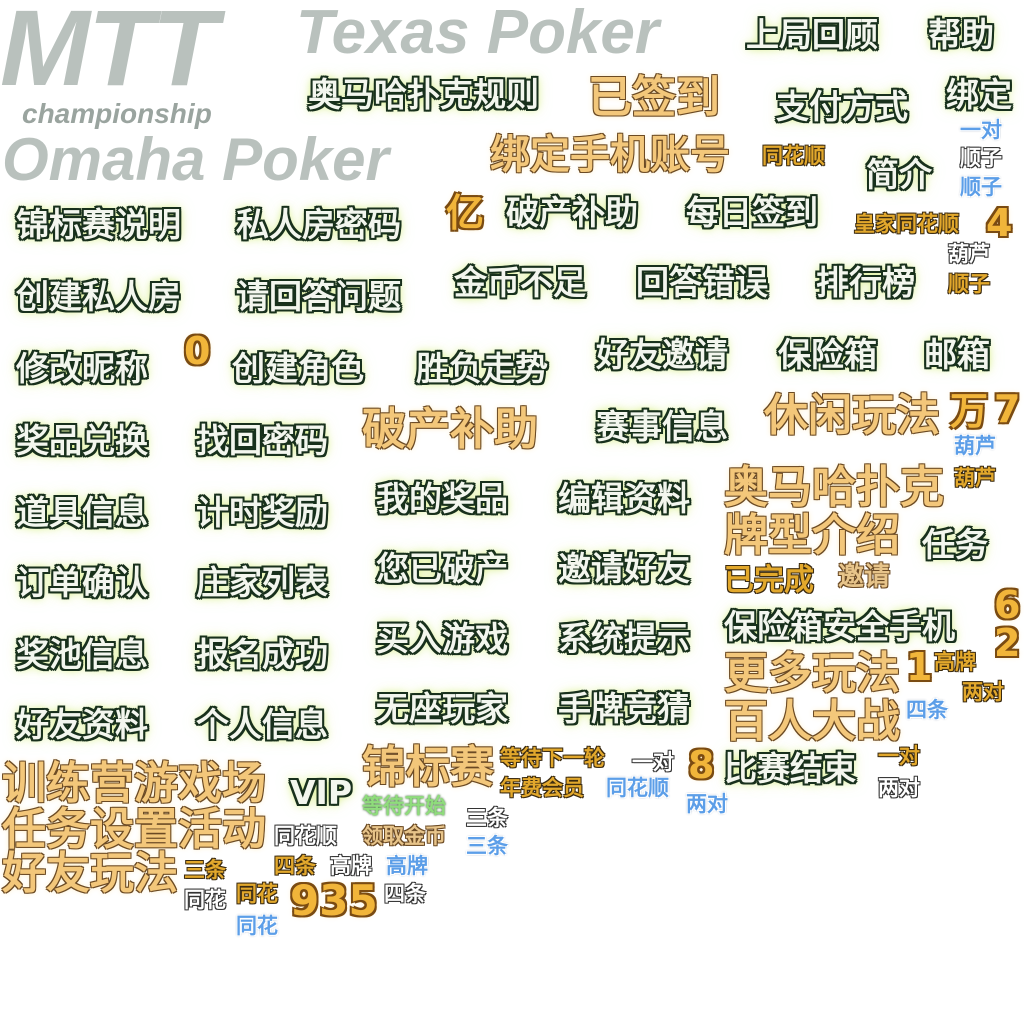 The width and height of the screenshot is (1024, 1024). Describe the element at coordinates (827, 354) in the screenshot. I see `safe-box-label: 保险箱` at that location.